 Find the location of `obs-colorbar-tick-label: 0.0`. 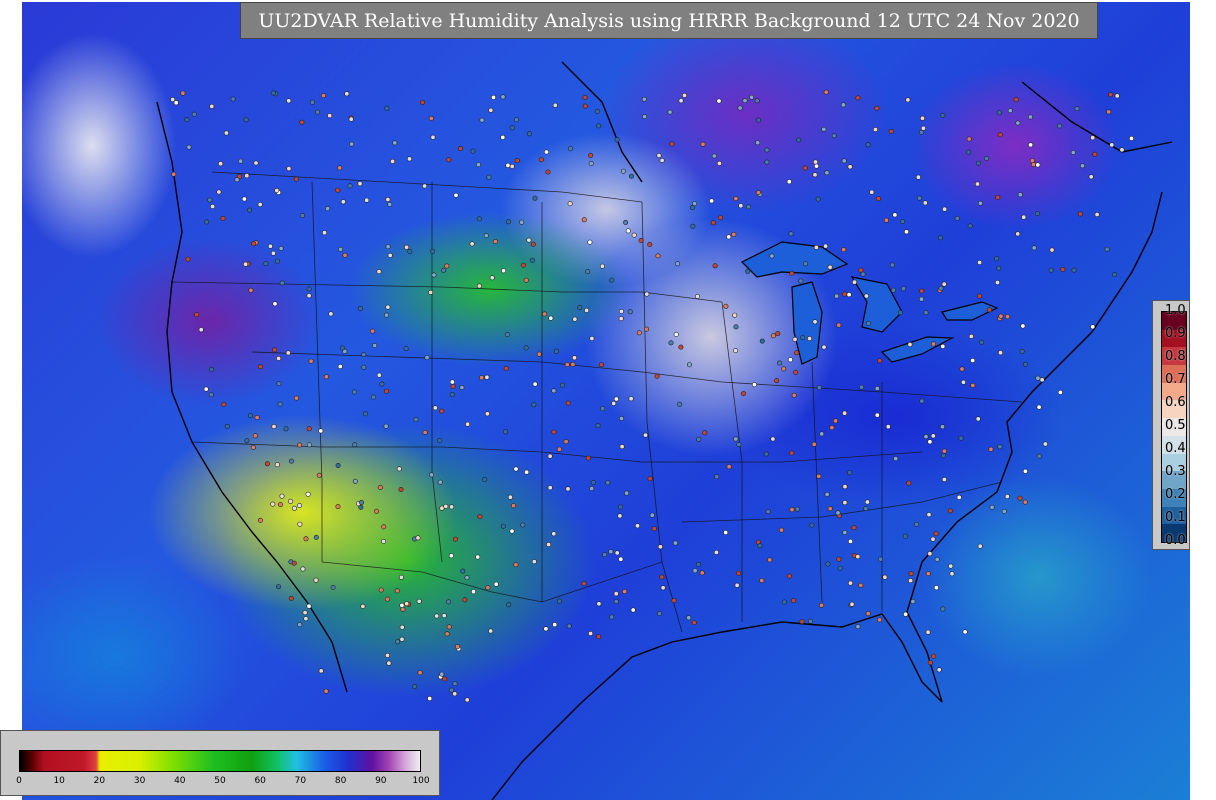

obs-colorbar-tick-label: 0.0 is located at coordinates (1175, 540).